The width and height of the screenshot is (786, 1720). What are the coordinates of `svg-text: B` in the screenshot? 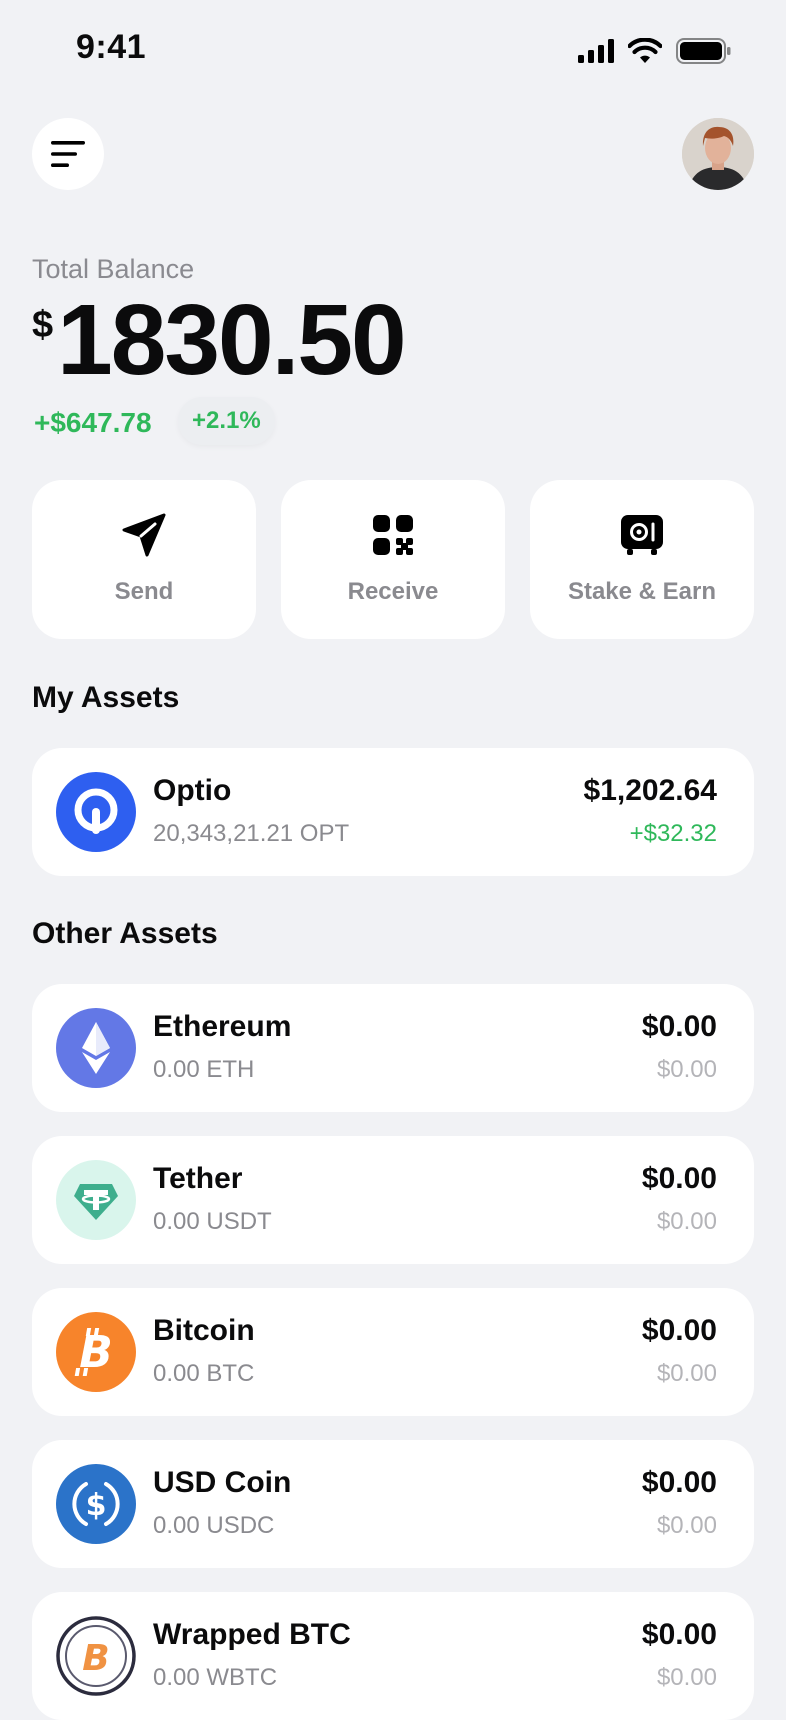 It's located at (95, 1658).